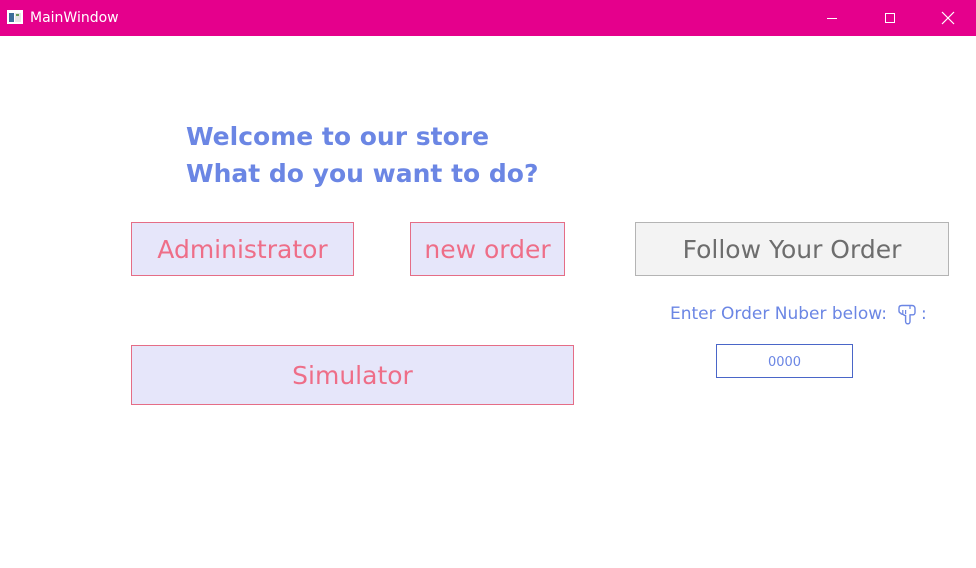  Describe the element at coordinates (362, 173) in the screenshot. I see `welcome-question: What do you want to do?` at that location.